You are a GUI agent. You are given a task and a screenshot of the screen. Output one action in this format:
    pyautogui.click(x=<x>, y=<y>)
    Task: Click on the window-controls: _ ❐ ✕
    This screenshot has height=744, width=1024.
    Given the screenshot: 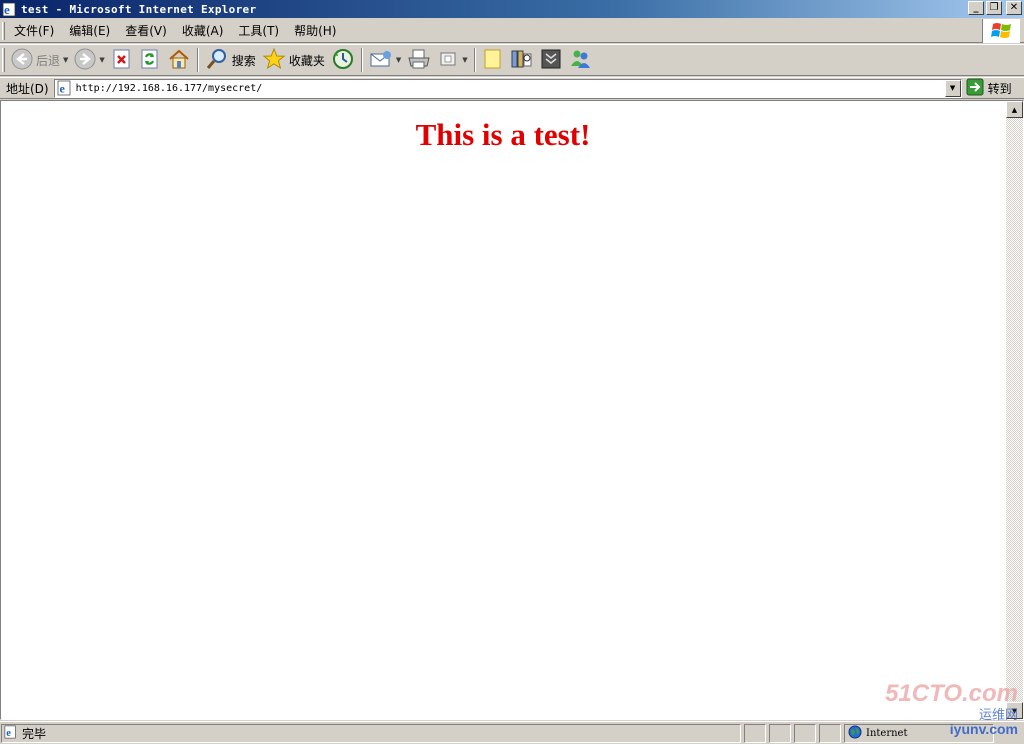 What is the action you would take?
    pyautogui.click(x=995, y=8)
    